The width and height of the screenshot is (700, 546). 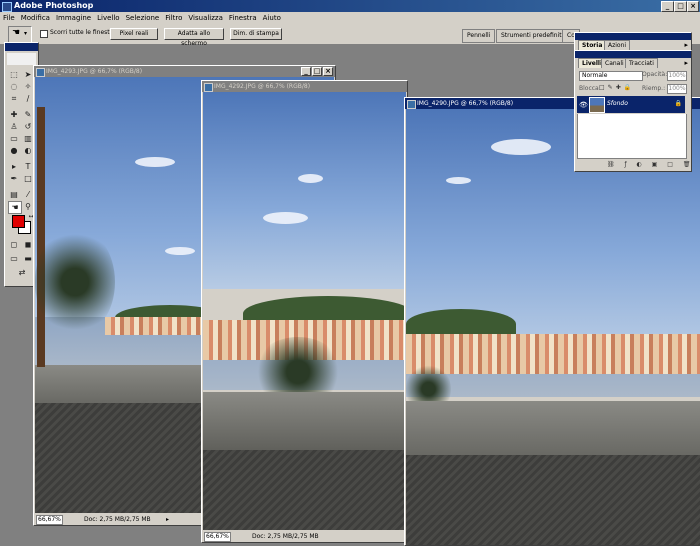 What do you see at coordinates (262, 86) in the screenshot?
I see `document-title: IMG_4292.JPG @ 66,7% (RGB/8)` at bounding box center [262, 86].